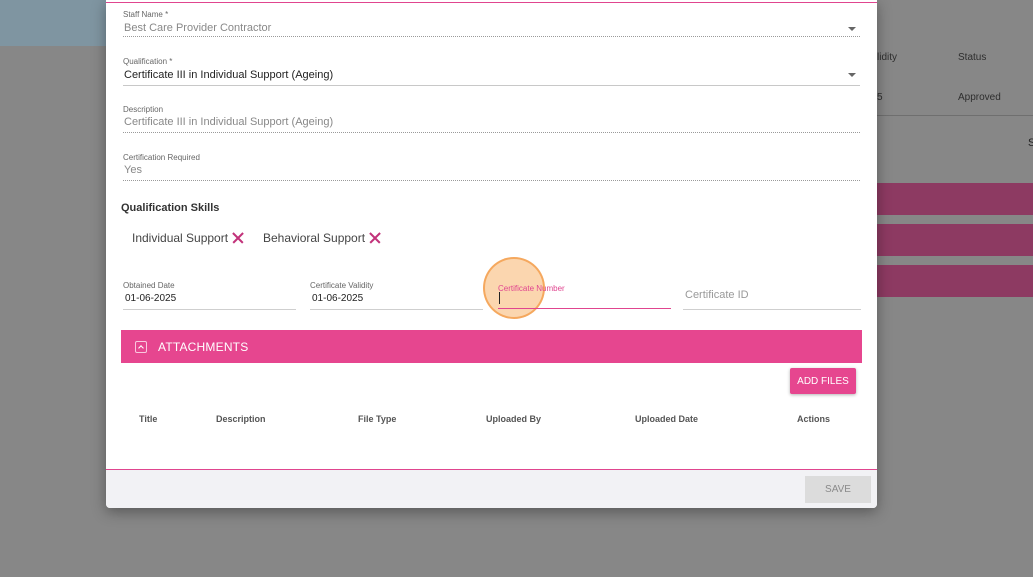  I want to click on column-header-uploaded-by: Uploaded By, so click(514, 419).